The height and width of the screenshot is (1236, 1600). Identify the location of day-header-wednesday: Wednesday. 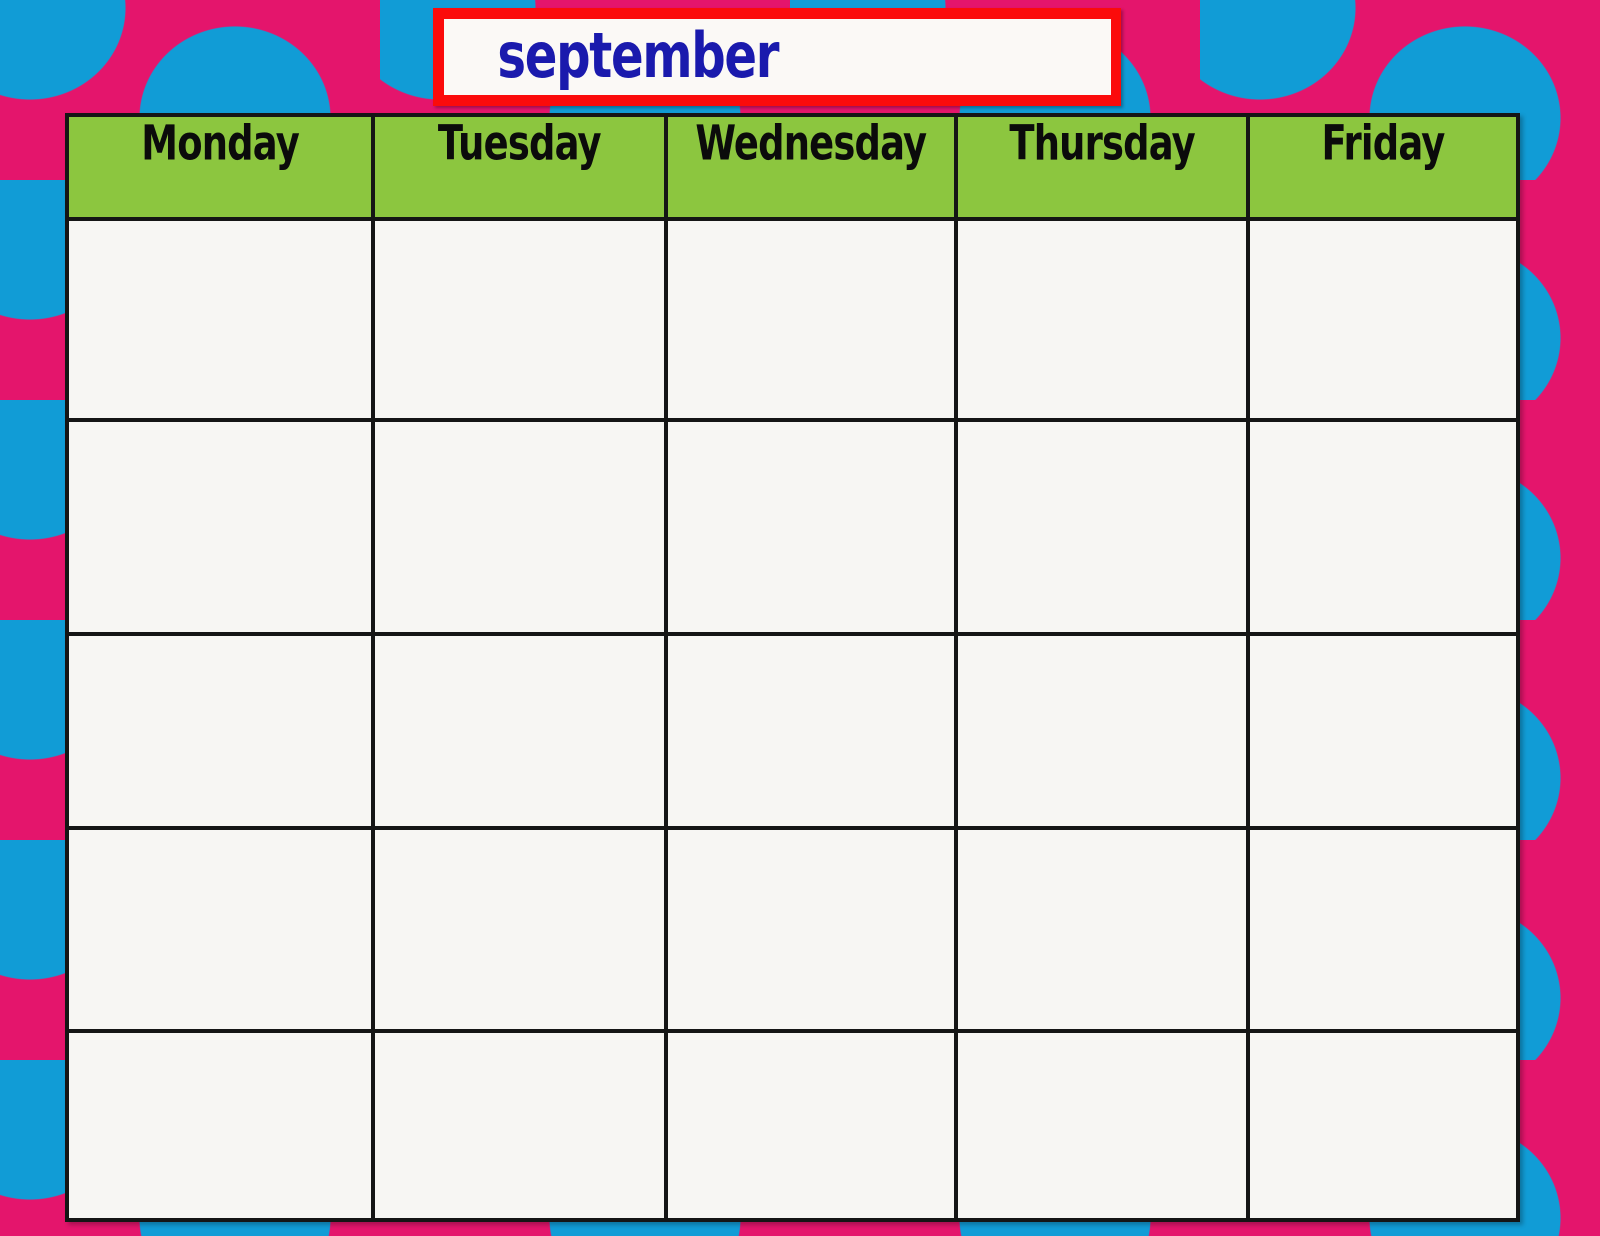
(809, 167).